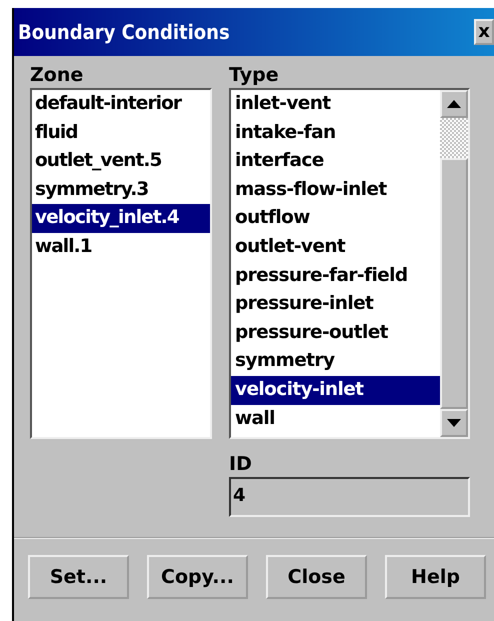  I want to click on zone-item: default-interior, so click(121, 104).